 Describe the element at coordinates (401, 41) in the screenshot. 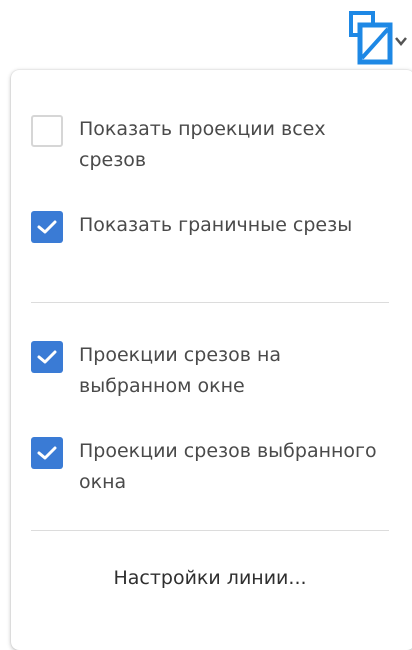

I see `chevron-down-icon` at that location.